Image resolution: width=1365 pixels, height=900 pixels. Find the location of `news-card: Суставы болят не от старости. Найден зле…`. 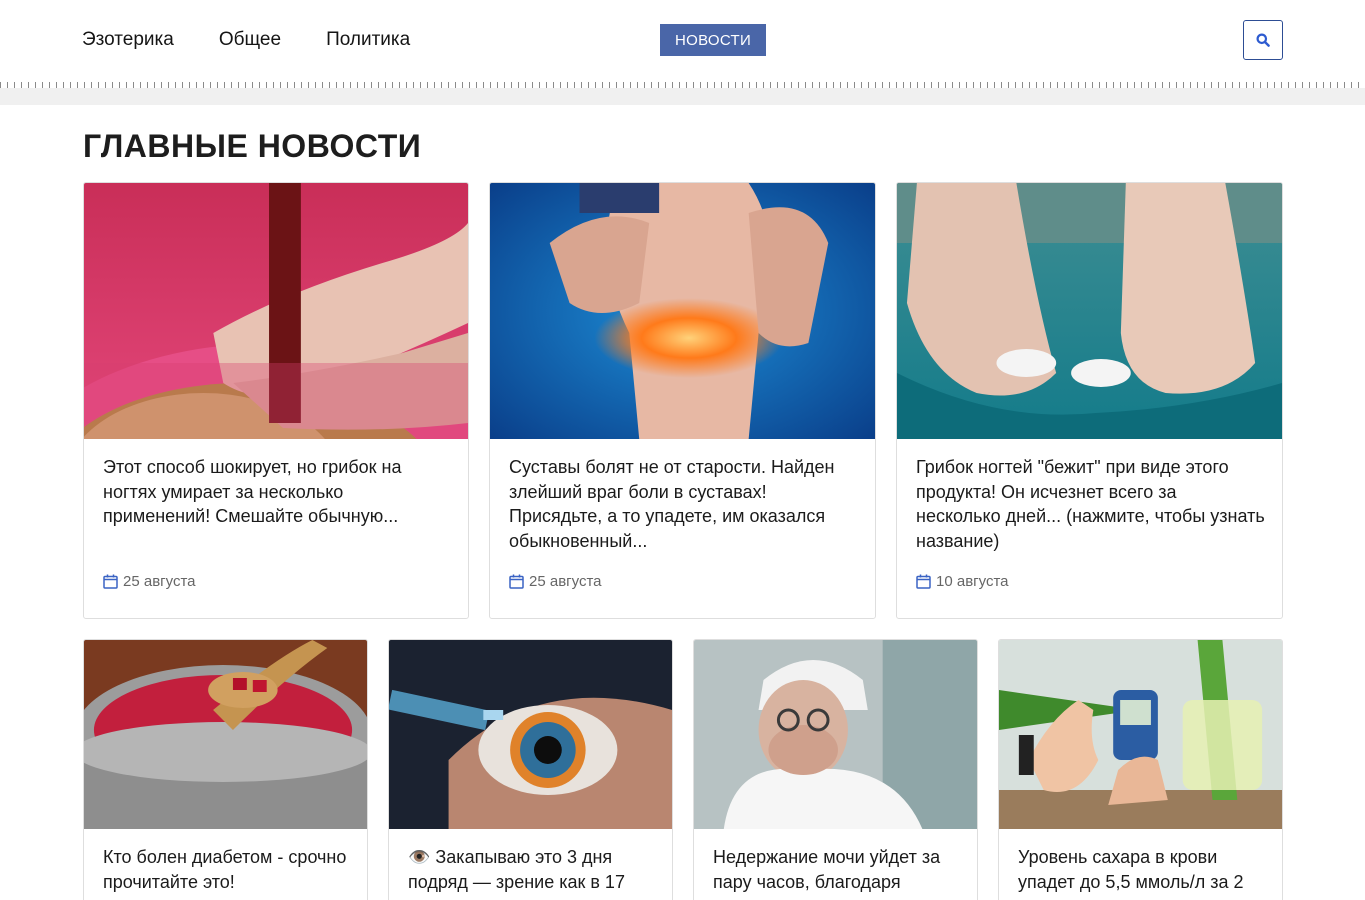

news-card: Суставы болят не от старости. Найден зле… is located at coordinates (682, 400).